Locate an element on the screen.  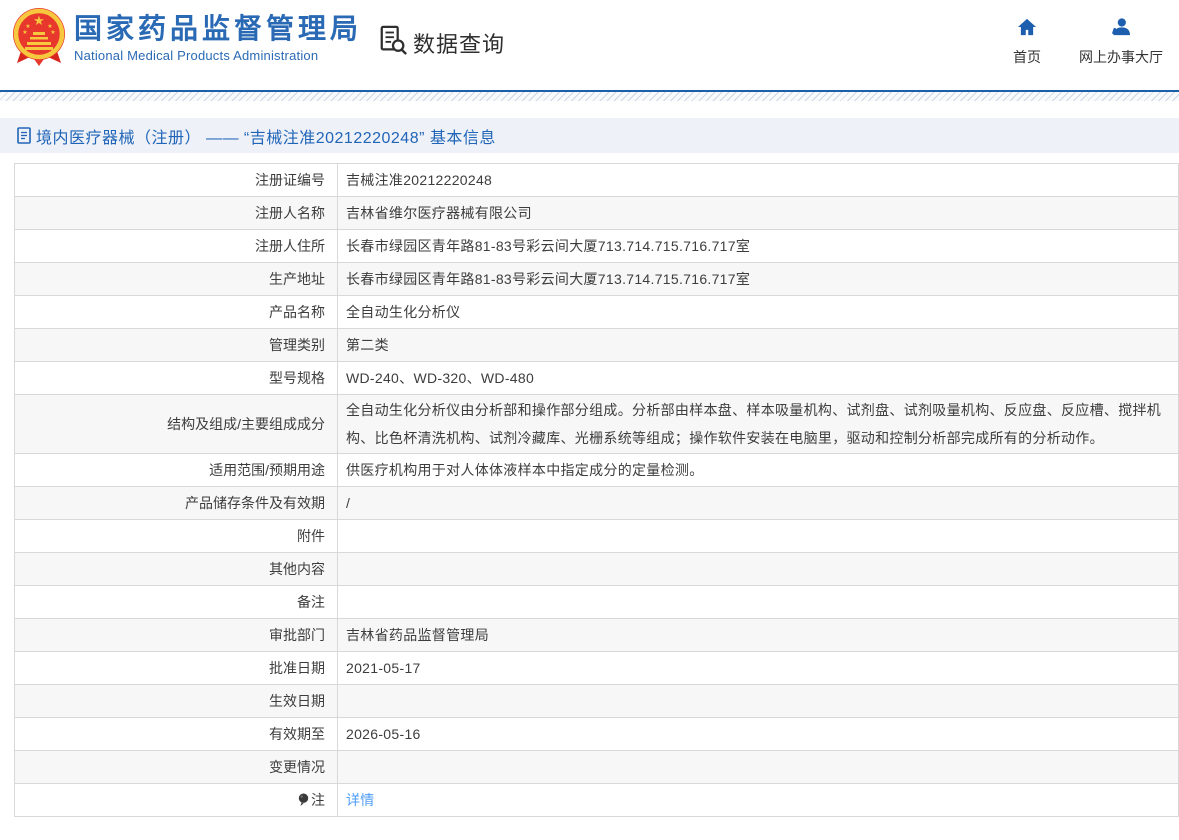
brand-title-zh: 国家药品监督管理局 is located at coordinates (218, 28).